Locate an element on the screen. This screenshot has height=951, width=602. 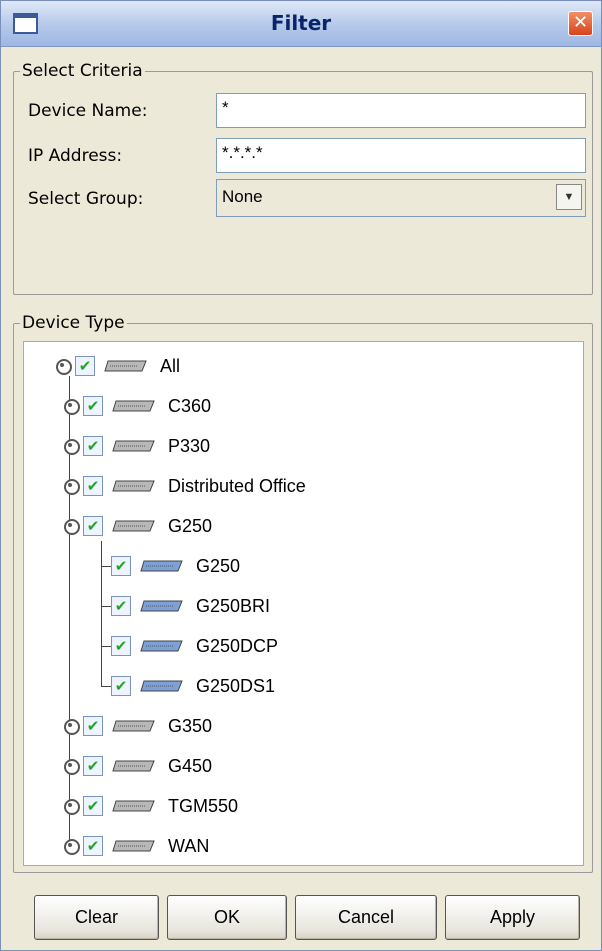
tree-item: ✔ Distributed Office is located at coordinates (184, 486).